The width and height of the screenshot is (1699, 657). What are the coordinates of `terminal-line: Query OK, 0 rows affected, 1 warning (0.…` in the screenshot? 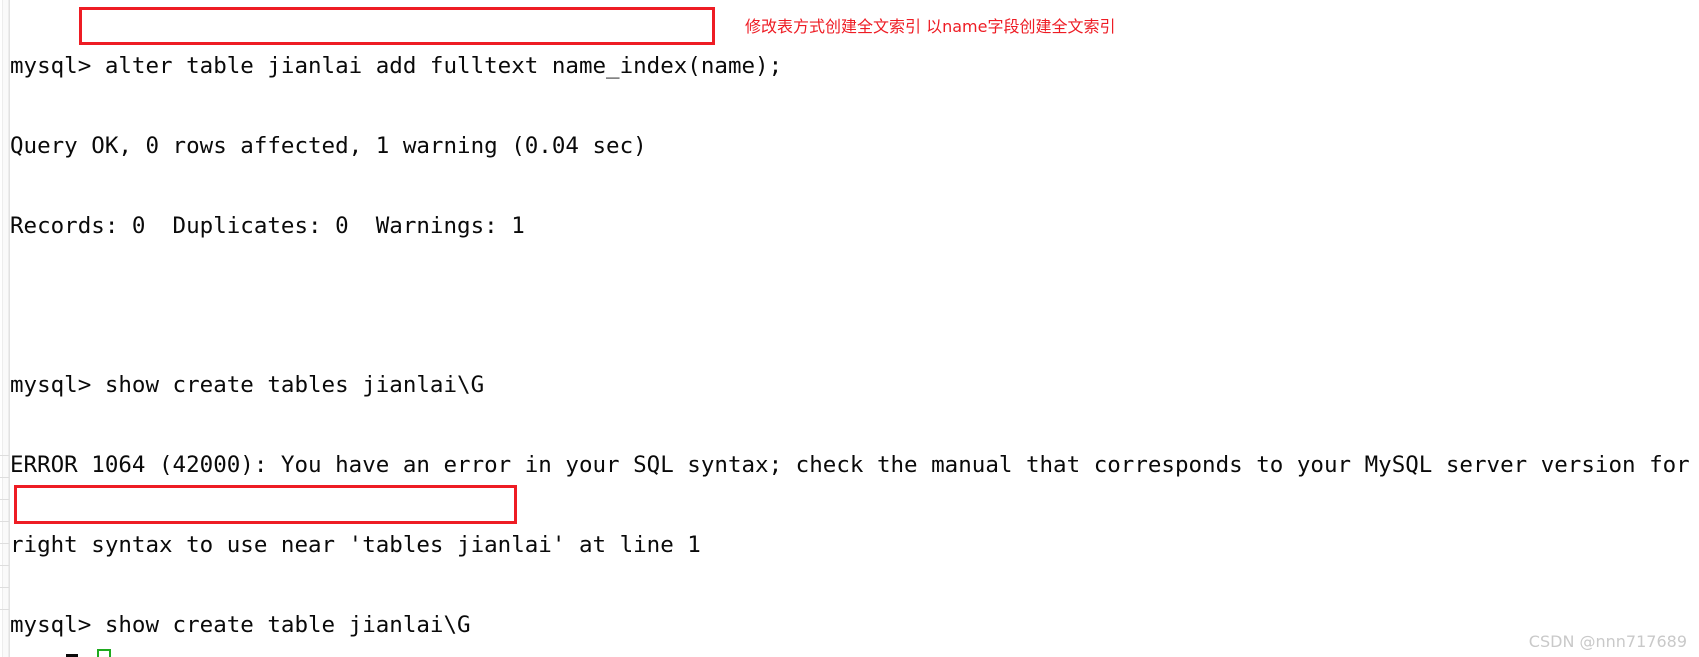 It's located at (328, 145).